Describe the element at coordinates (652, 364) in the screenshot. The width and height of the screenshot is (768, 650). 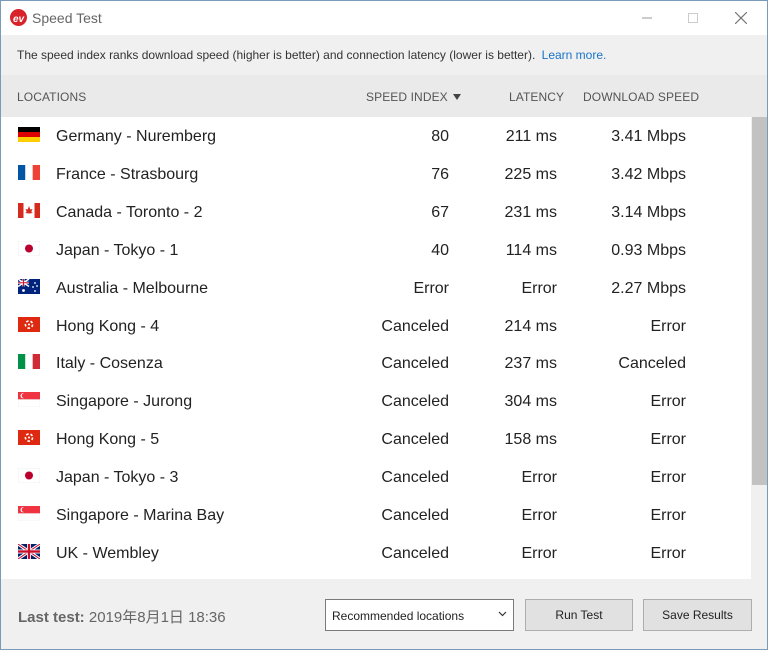
I see `download-speed-value: Canceled` at that location.